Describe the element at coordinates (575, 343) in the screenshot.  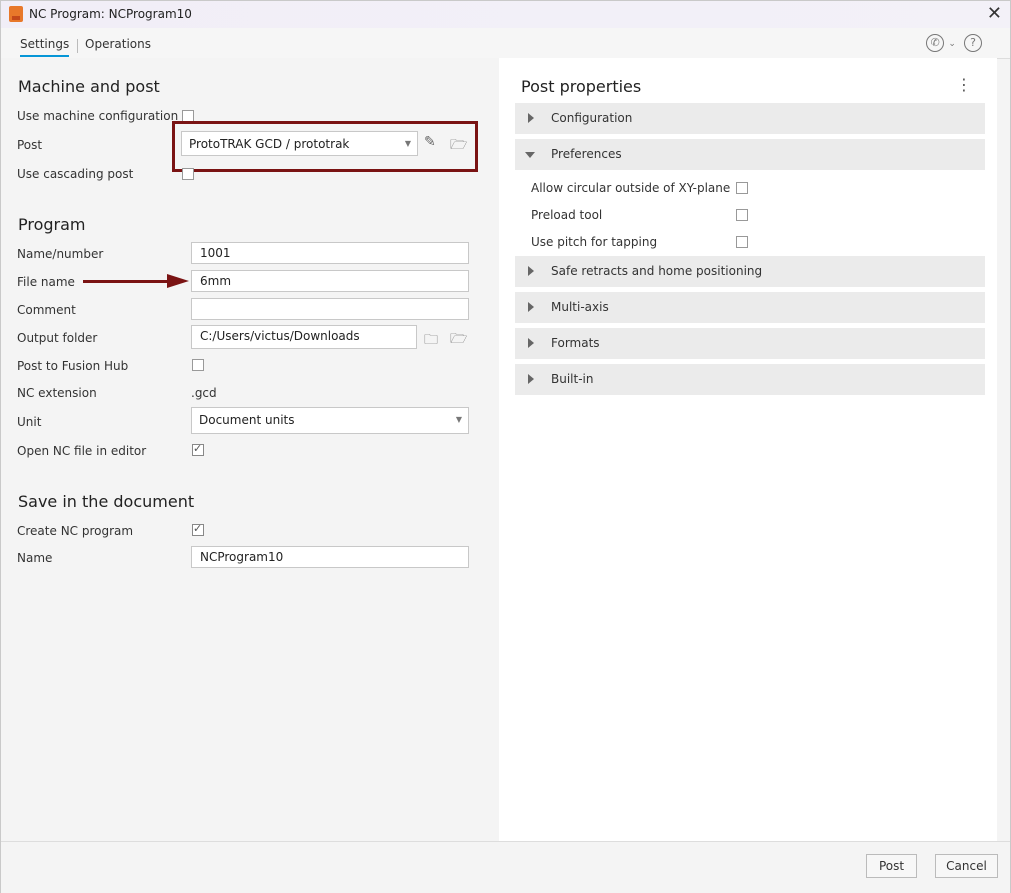
I see `group-label: Formats` at that location.